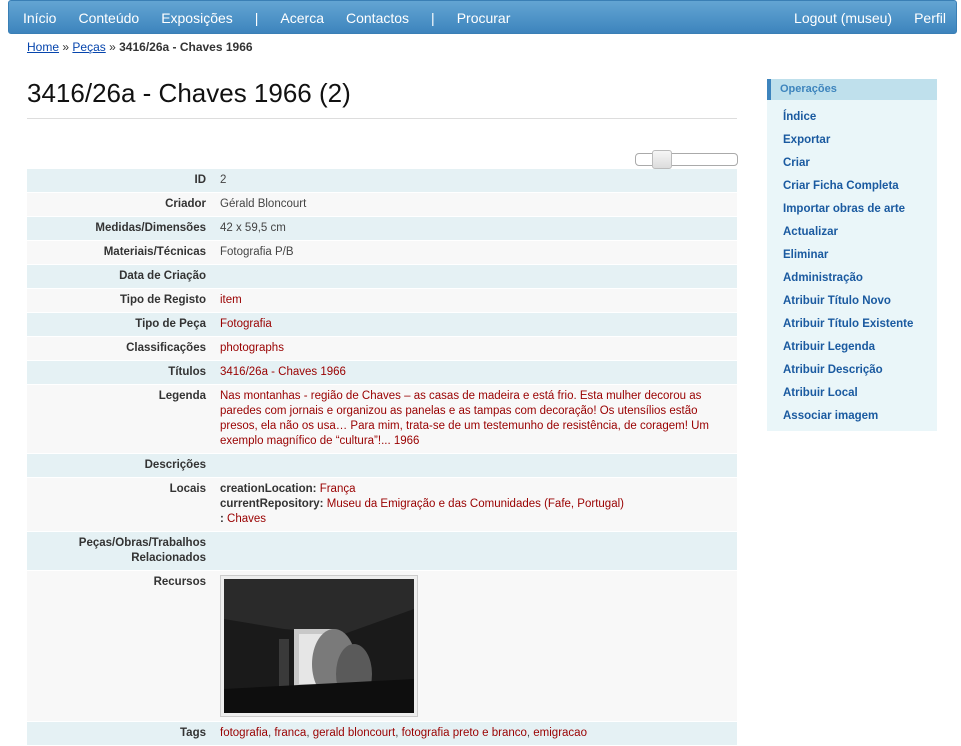  I want to click on field-label: Tags, so click(120, 733).